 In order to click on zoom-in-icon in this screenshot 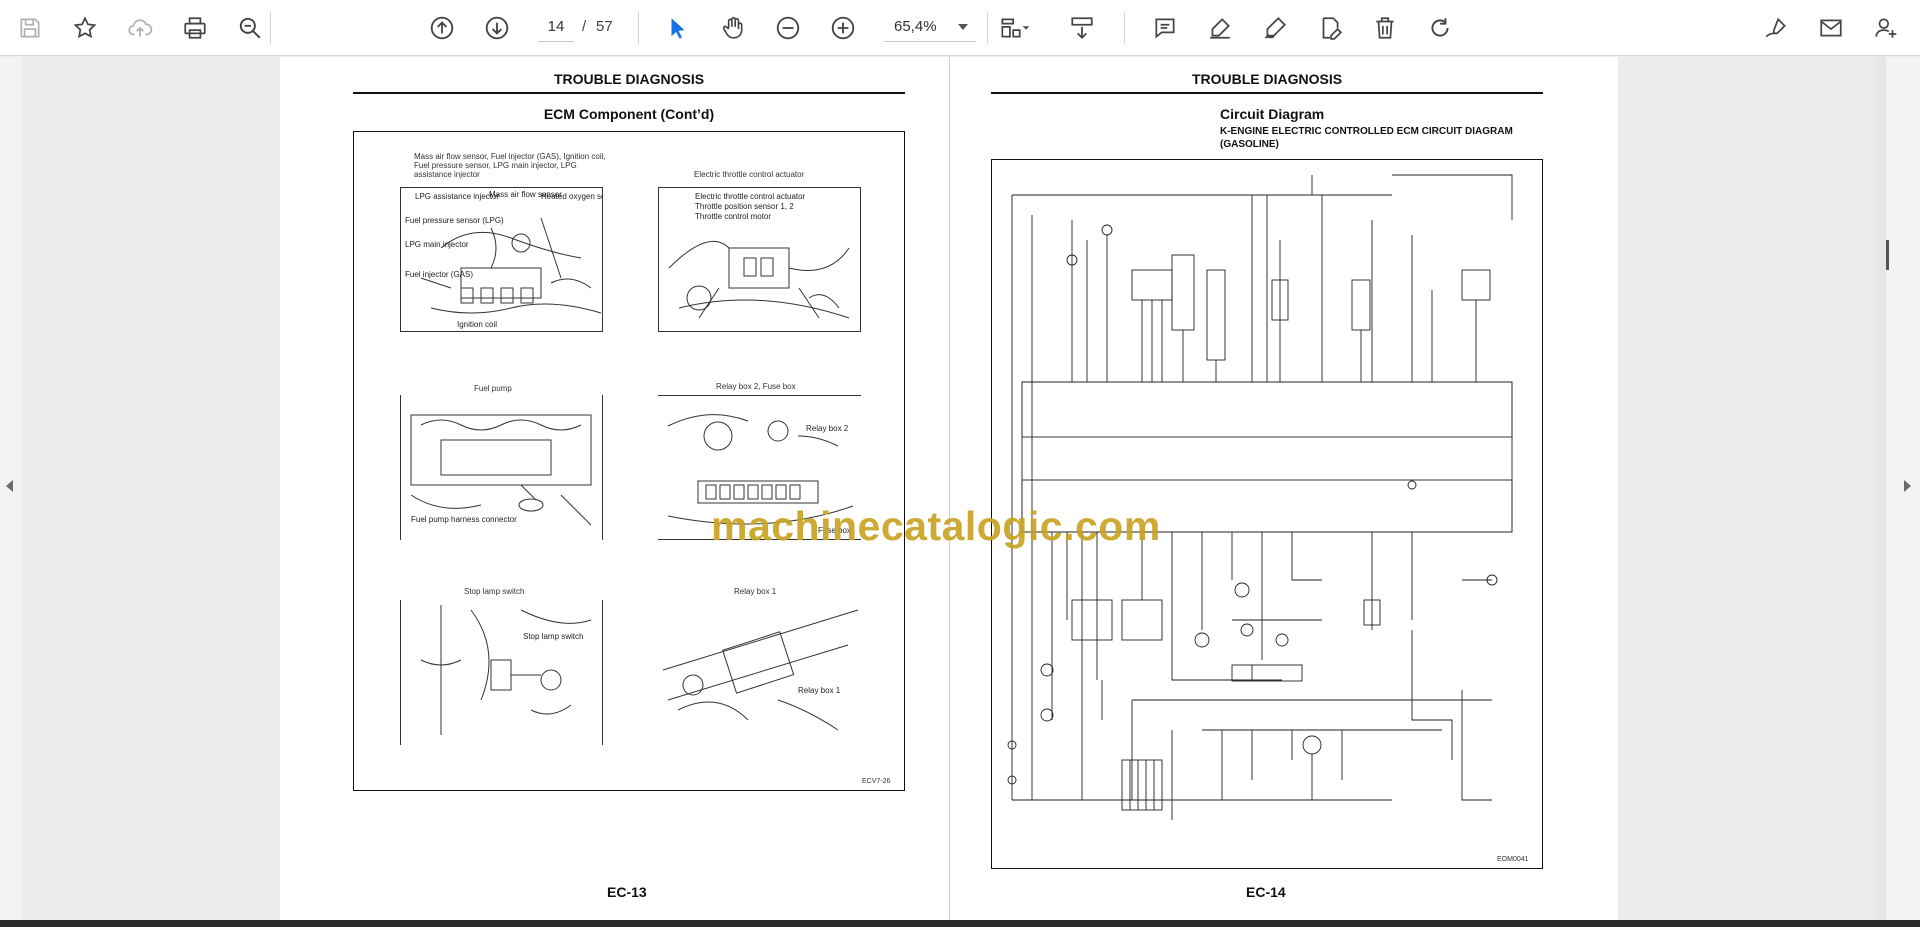, I will do `click(843, 28)`.